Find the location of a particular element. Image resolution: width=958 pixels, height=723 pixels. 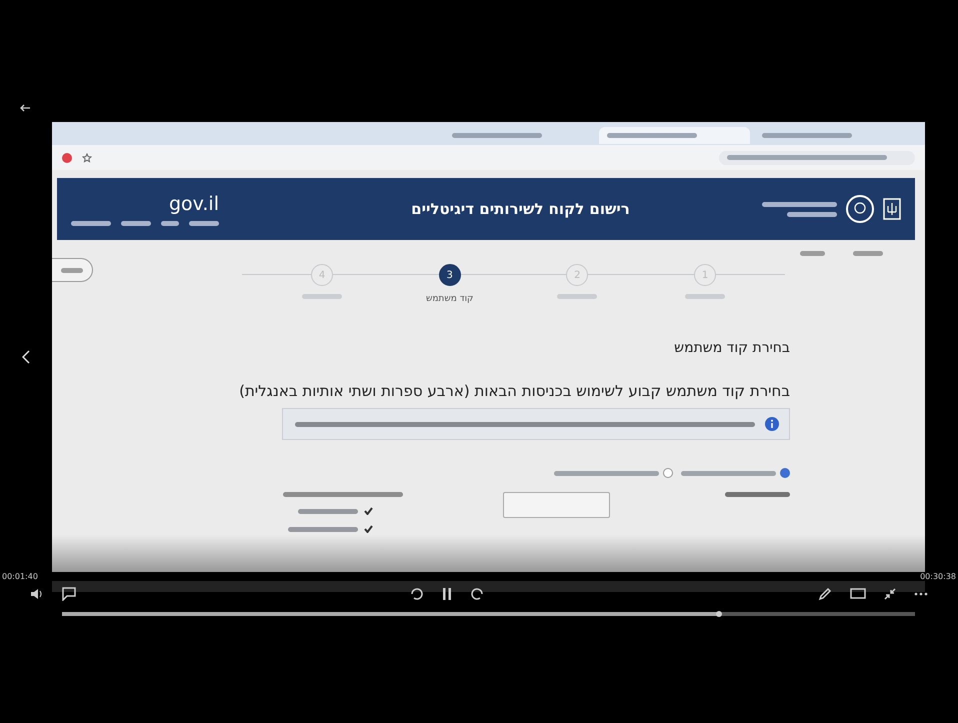

pen-icon is located at coordinates (825, 594).